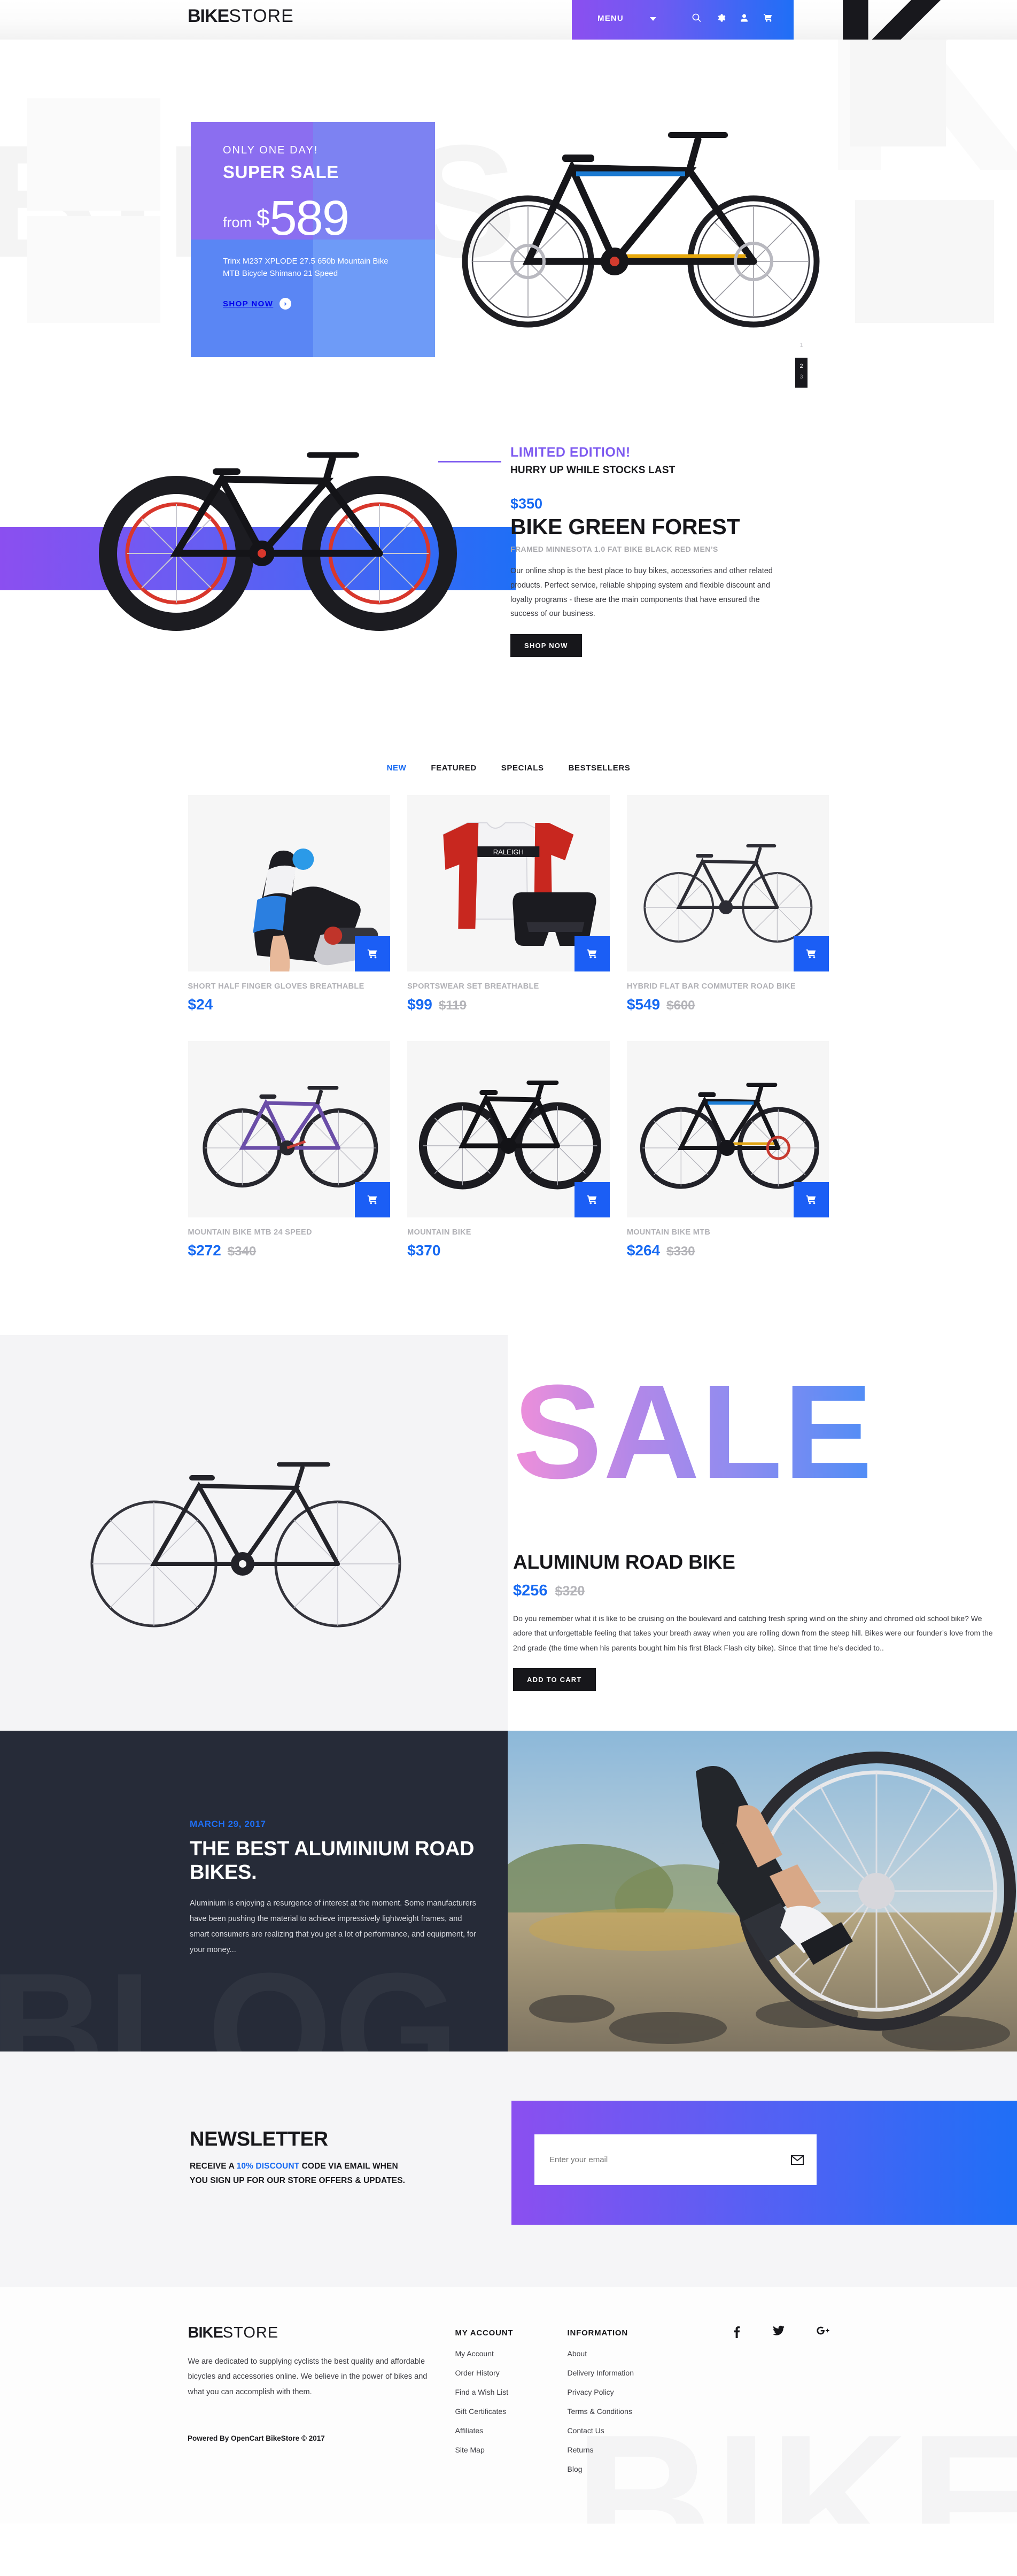 This screenshot has width=1017, height=2576. Describe the element at coordinates (546, 646) in the screenshot. I see `limited-shop-now-button: SHOP NOW` at that location.